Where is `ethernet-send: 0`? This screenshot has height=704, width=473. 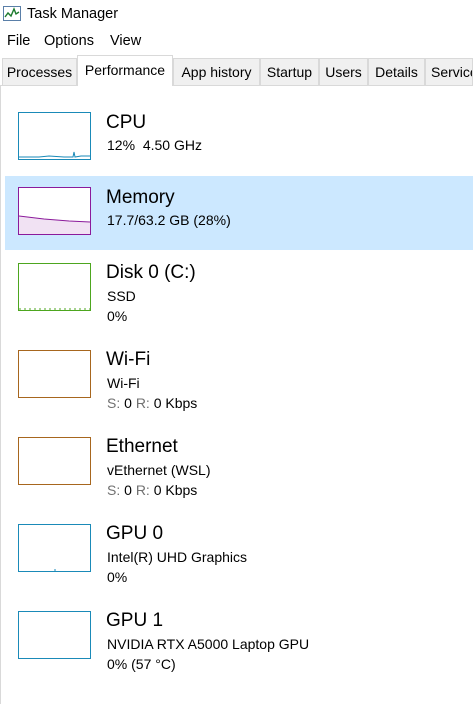
ethernet-send: 0 is located at coordinates (128, 490).